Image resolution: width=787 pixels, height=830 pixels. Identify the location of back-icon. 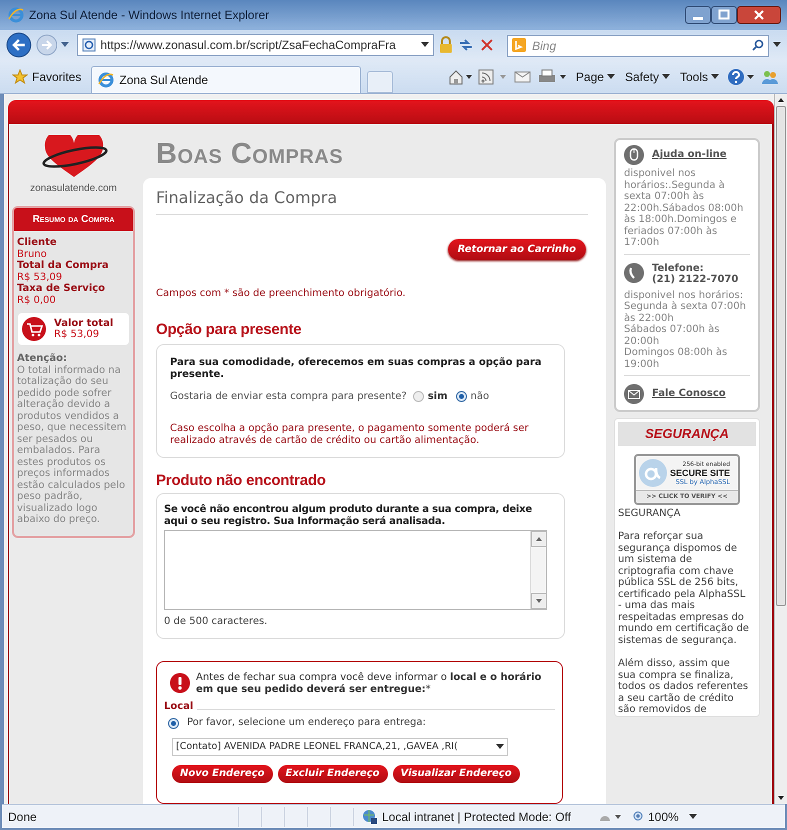
(19, 45).